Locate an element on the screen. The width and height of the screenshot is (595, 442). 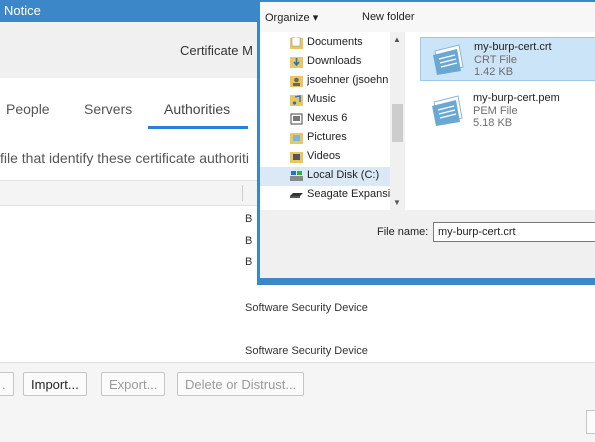
device-icon is located at coordinates (296, 119).